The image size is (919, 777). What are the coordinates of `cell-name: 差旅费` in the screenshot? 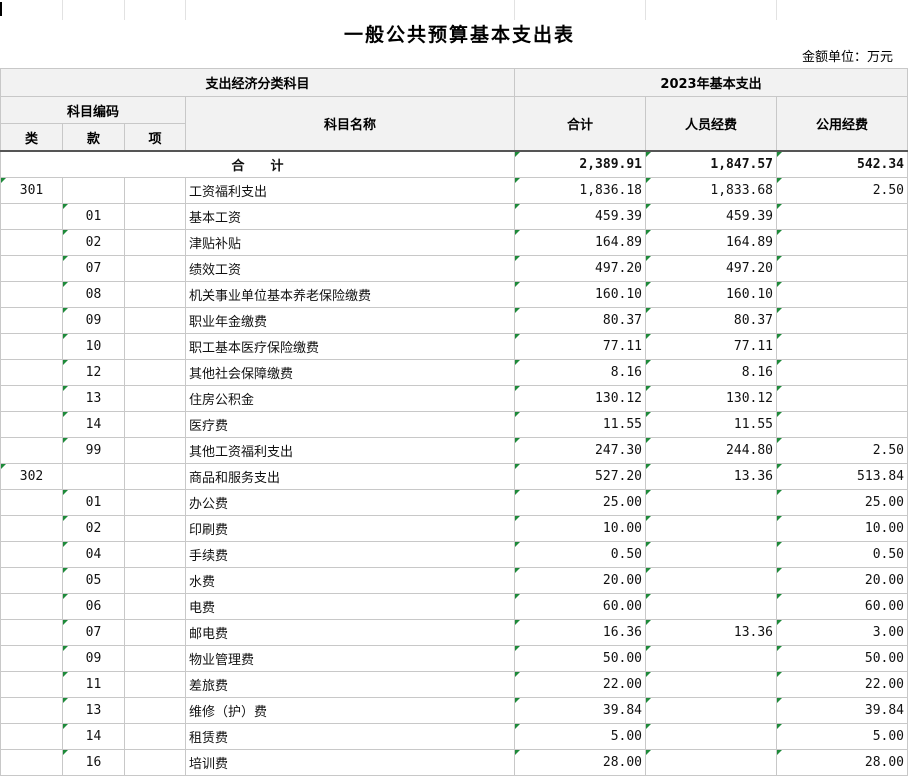 It's located at (350, 684).